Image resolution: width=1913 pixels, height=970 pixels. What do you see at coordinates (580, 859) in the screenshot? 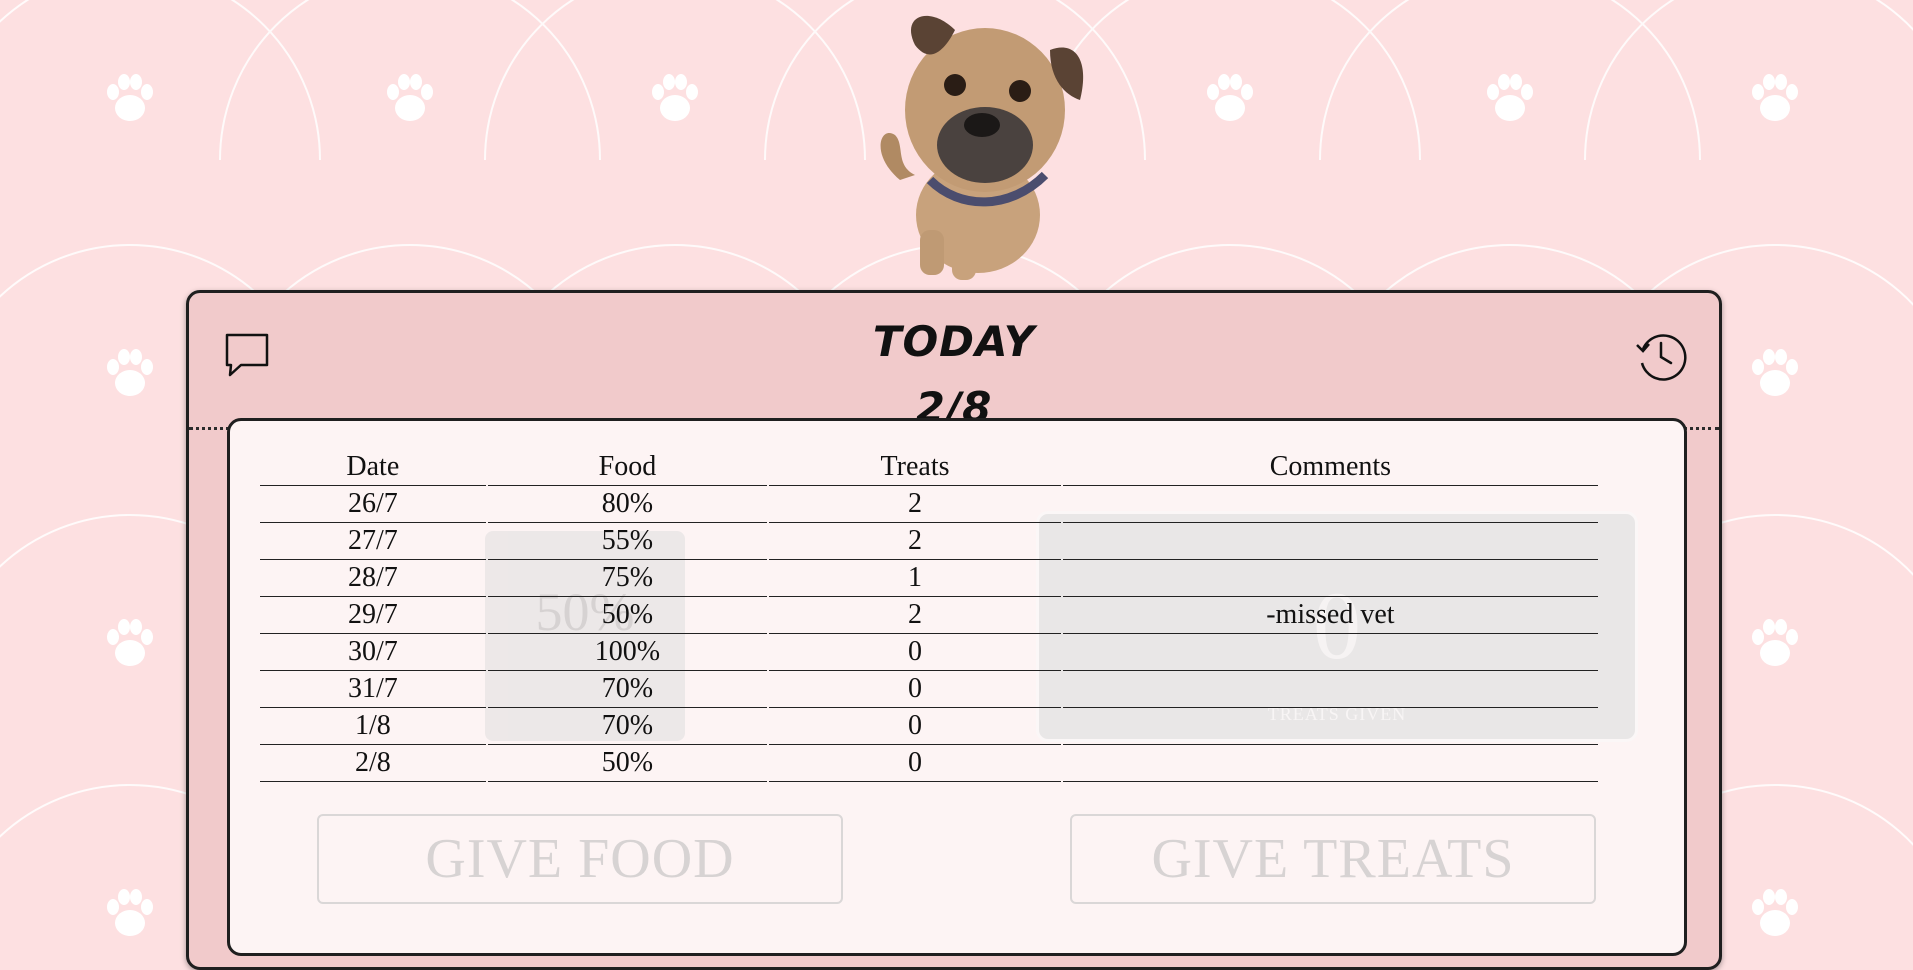
I see `give-food-button: GIVE FOOD` at bounding box center [580, 859].